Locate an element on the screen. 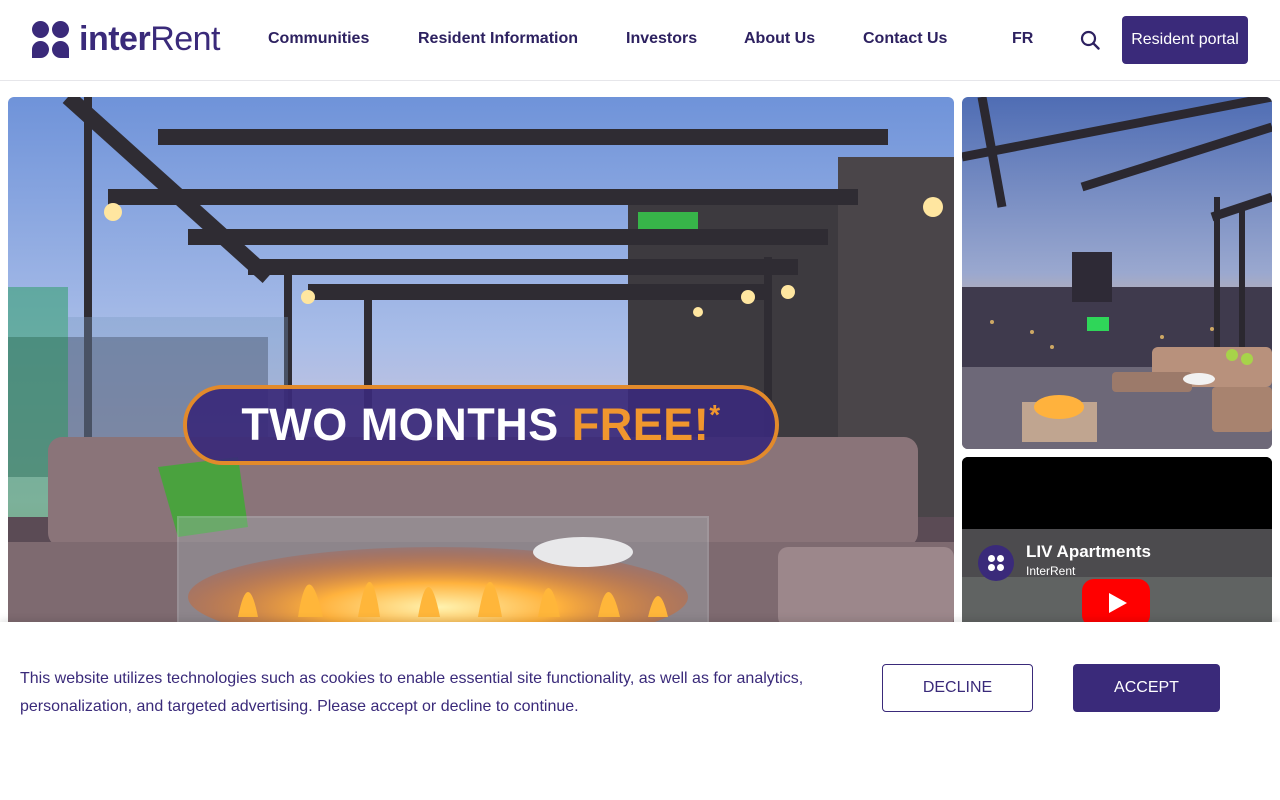  interrent-logo: interRent is located at coordinates (126, 39).